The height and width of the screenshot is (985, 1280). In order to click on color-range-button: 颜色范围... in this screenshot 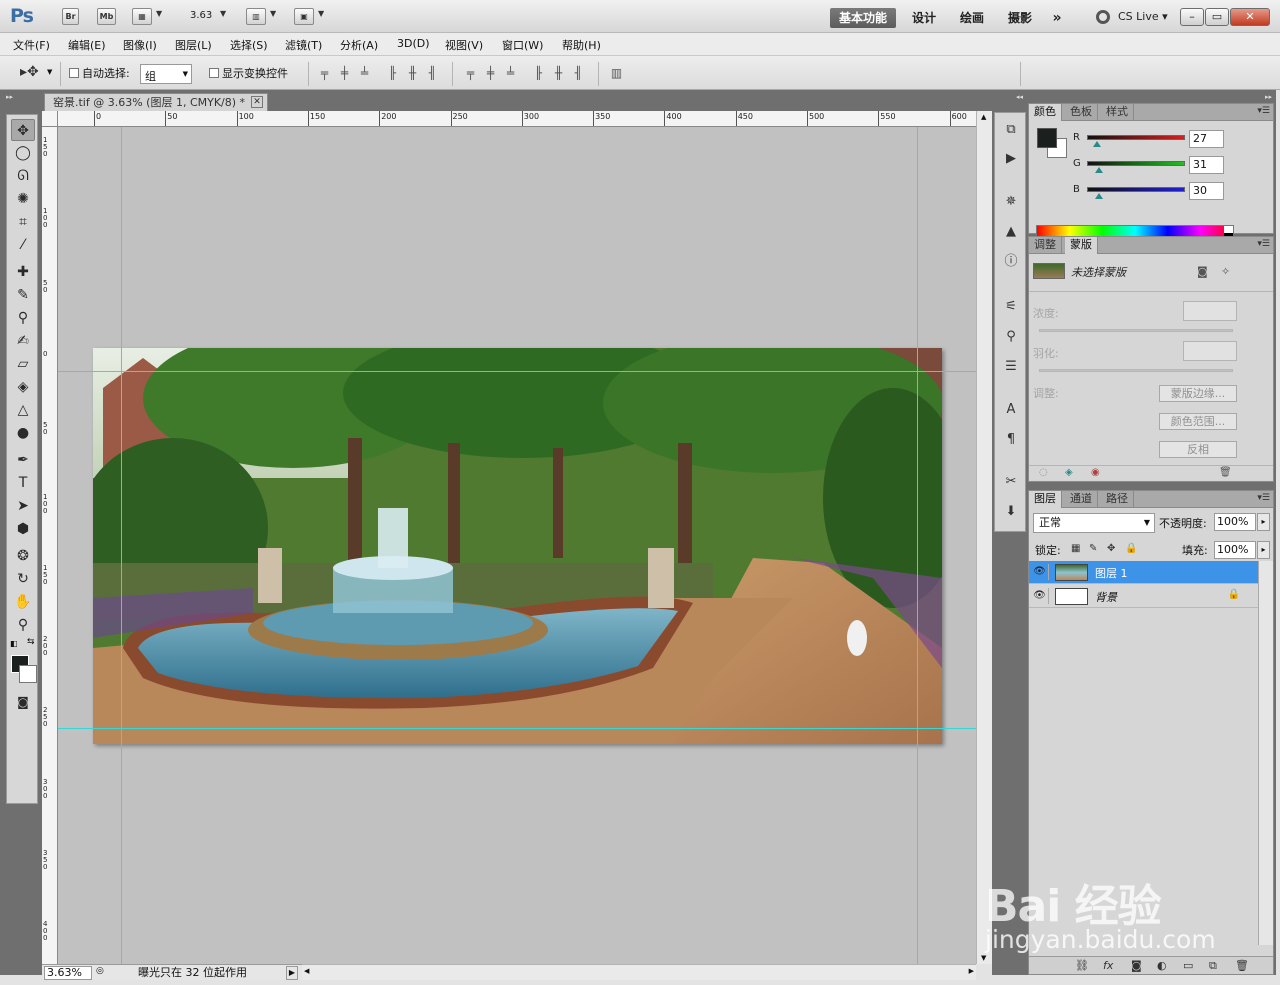, I will do `click(1198, 421)`.